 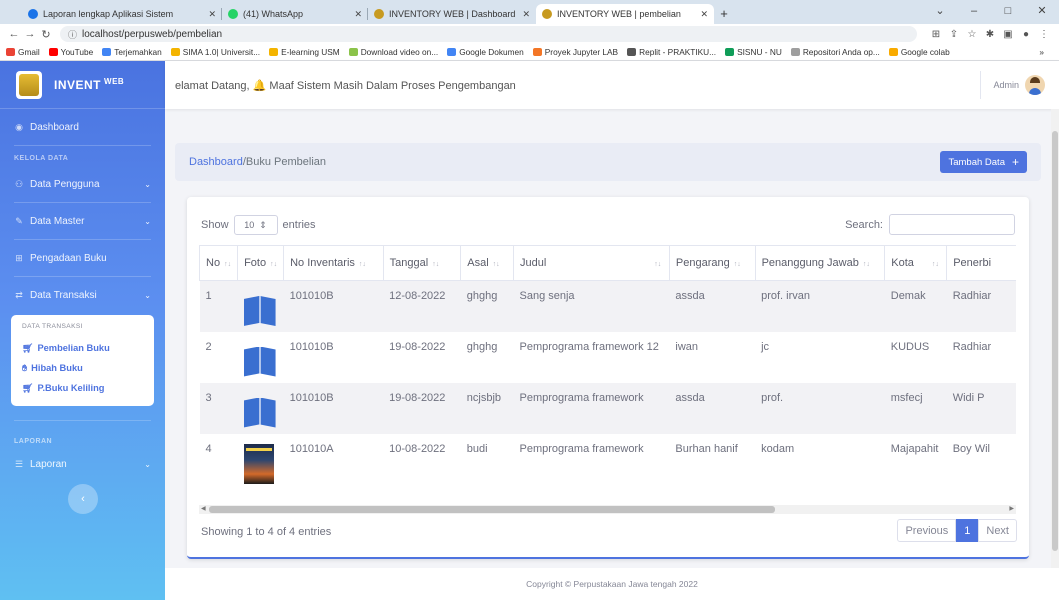 I want to click on more-bookmarks-icon: », so click(x=1041, y=52).